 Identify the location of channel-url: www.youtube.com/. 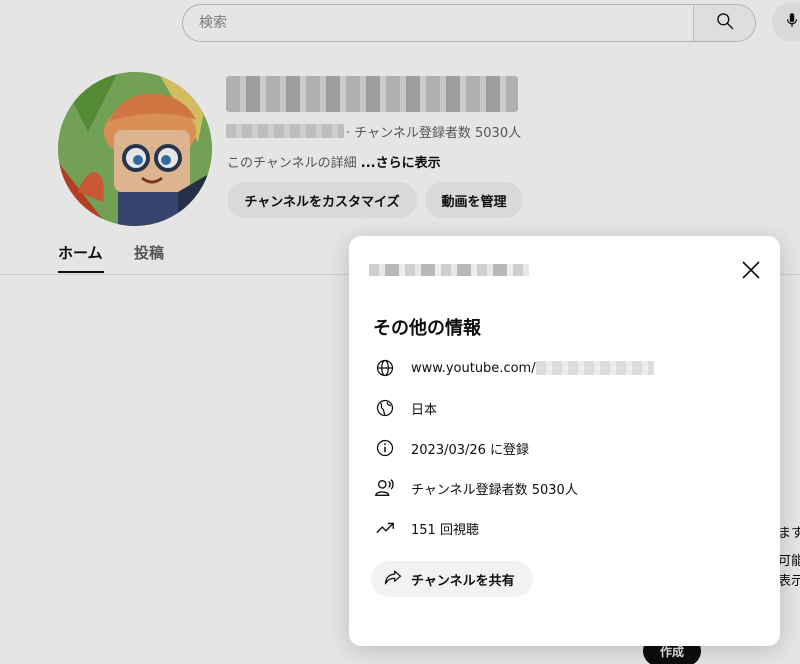
(532, 368).